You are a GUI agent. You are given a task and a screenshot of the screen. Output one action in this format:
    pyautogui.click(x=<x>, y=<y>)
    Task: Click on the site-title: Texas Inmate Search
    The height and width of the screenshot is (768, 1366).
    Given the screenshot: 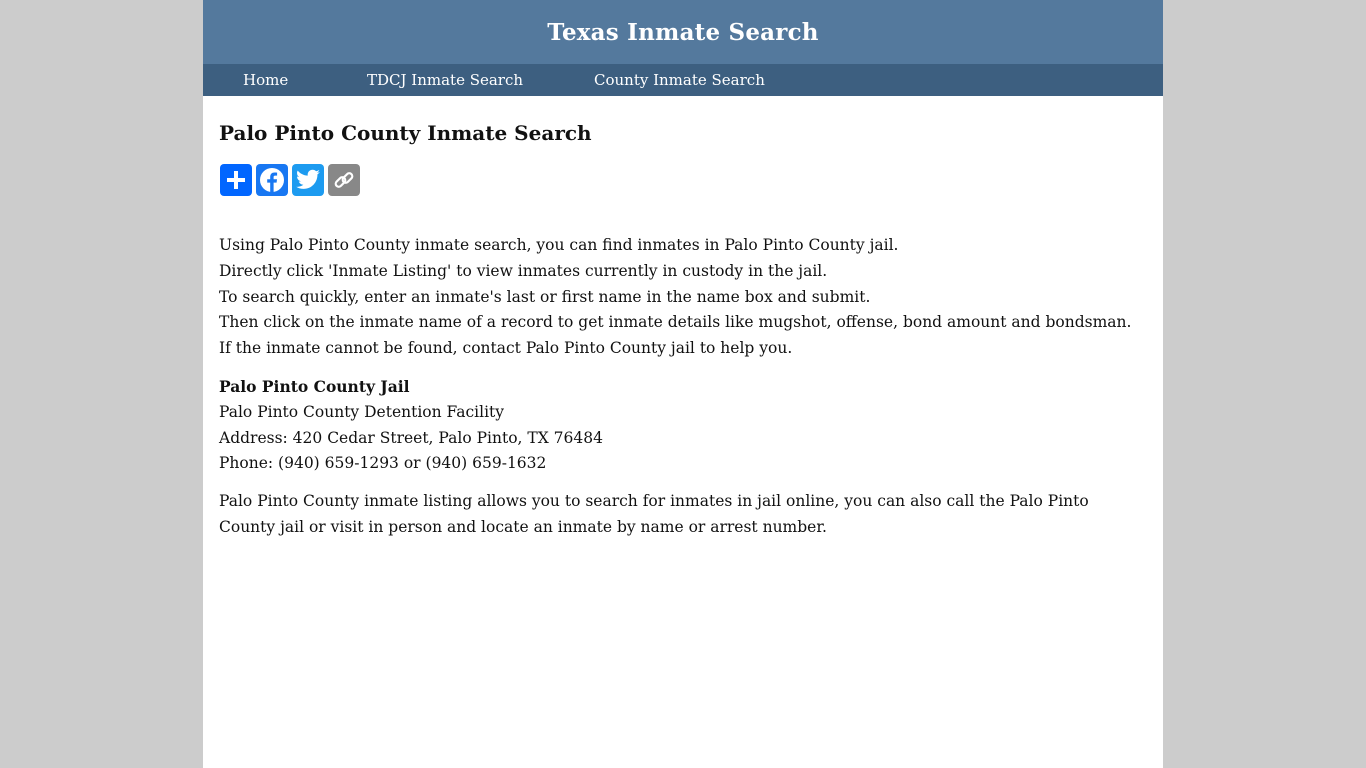 What is the action you would take?
    pyautogui.click(x=682, y=32)
    